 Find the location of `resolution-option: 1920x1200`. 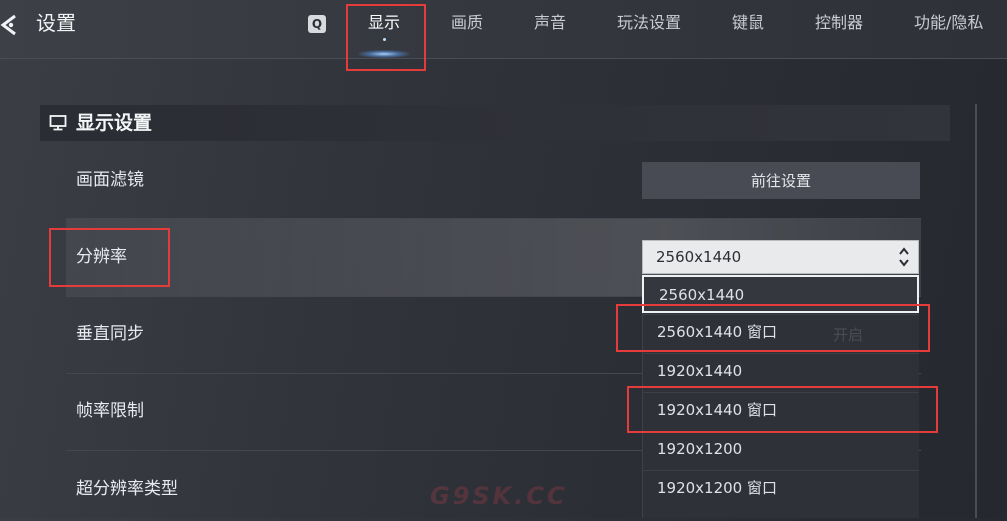

resolution-option: 1920x1200 is located at coordinates (780, 450).